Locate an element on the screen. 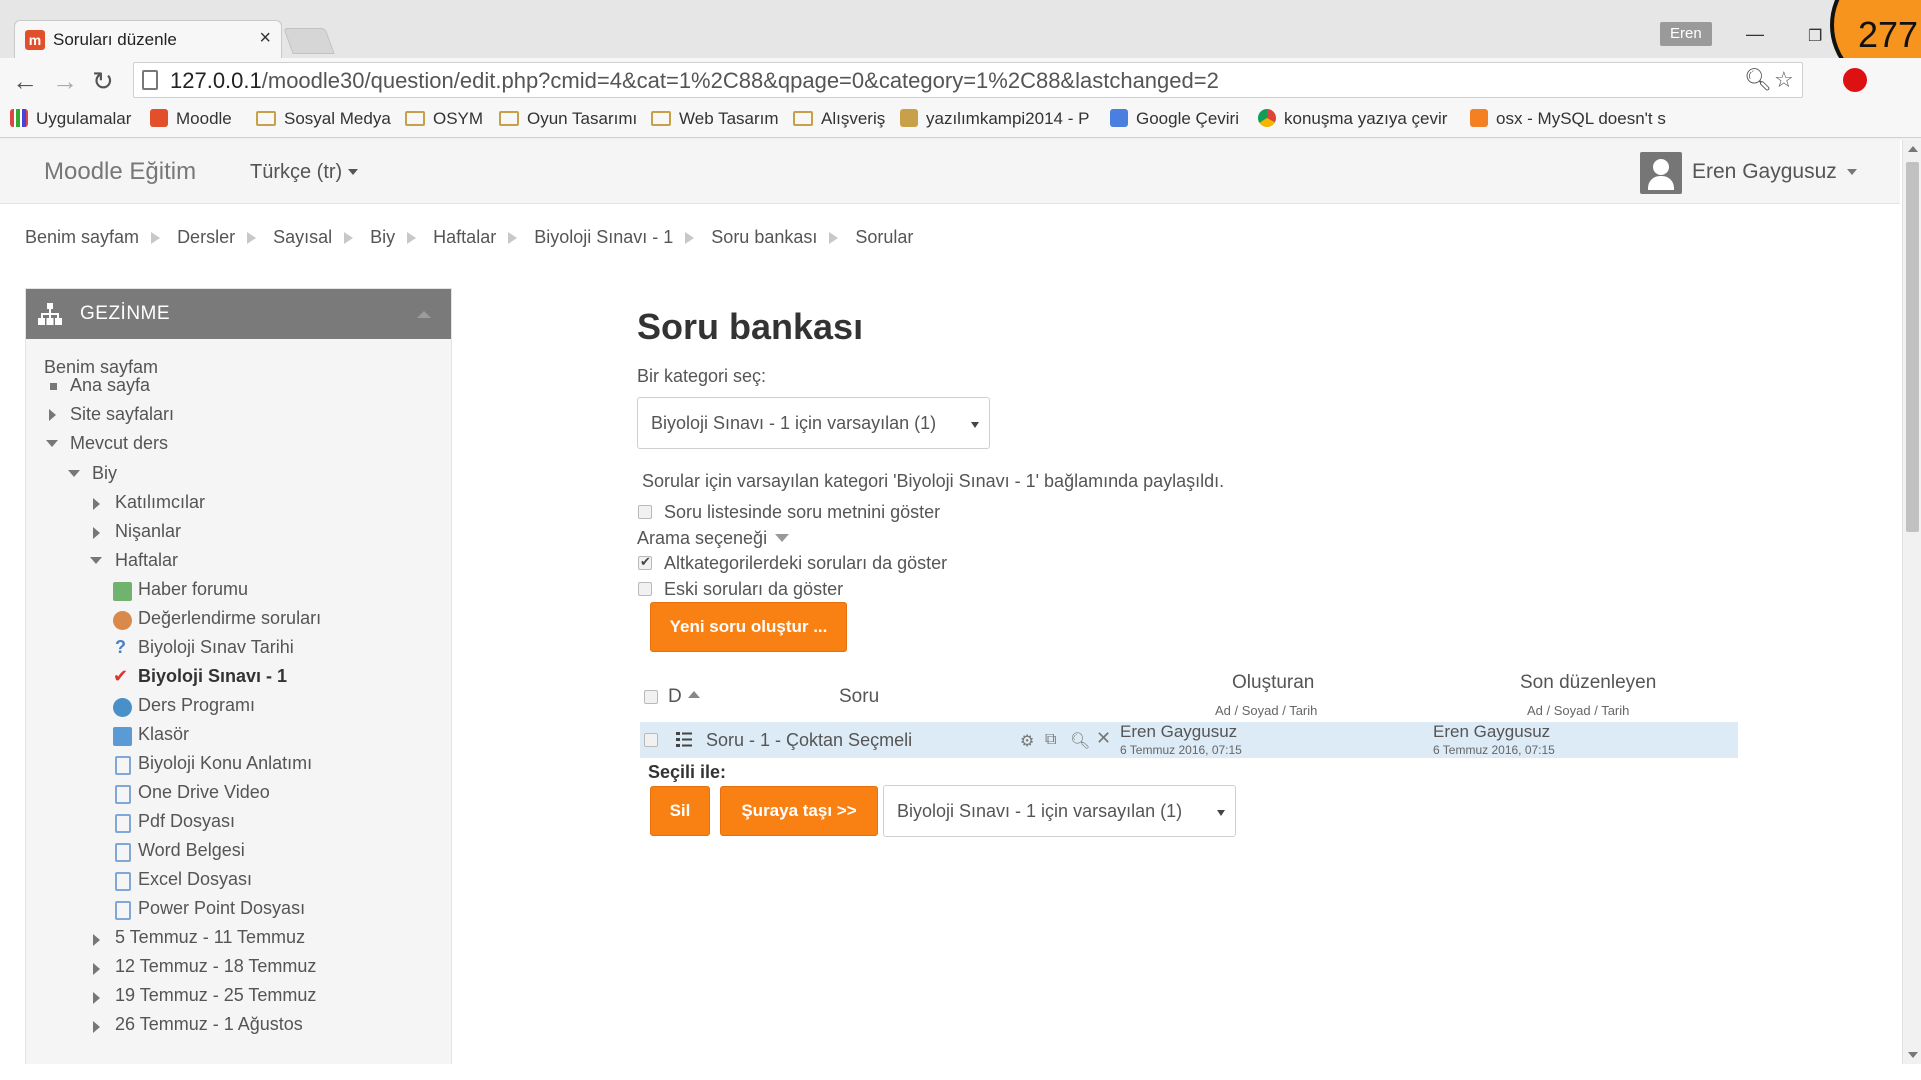 Image resolution: width=1921 pixels, height=1080 pixels. minimize-icon: — is located at coordinates (1755, 34).